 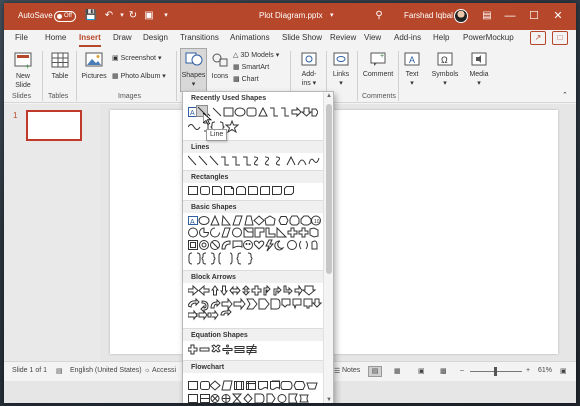 What do you see at coordinates (59, 371) in the screenshot?
I see `spelling-icon: ▤` at bounding box center [59, 371].